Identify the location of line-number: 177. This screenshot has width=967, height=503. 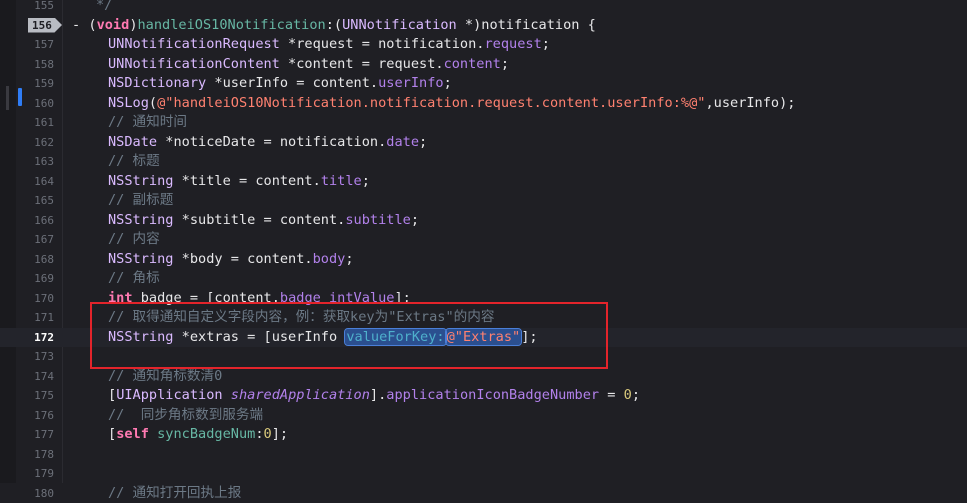
(35, 435).